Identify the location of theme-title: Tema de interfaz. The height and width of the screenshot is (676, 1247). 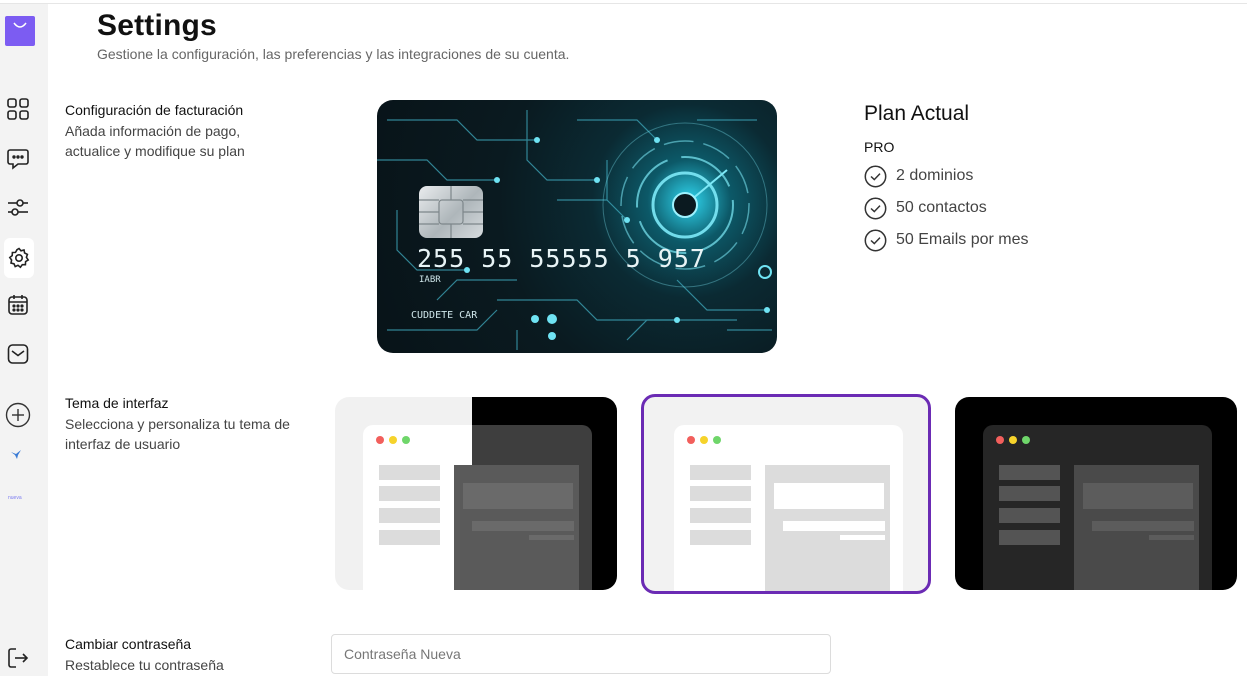
(117, 403).